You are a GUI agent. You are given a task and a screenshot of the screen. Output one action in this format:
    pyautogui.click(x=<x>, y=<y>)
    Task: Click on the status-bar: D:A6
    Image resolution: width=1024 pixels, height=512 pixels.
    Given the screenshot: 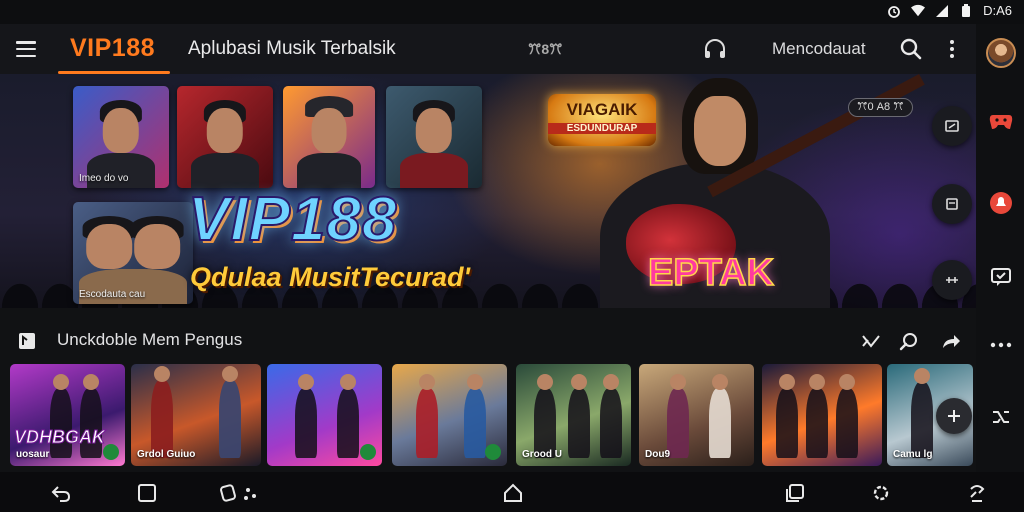 What is the action you would take?
    pyautogui.click(x=512, y=12)
    